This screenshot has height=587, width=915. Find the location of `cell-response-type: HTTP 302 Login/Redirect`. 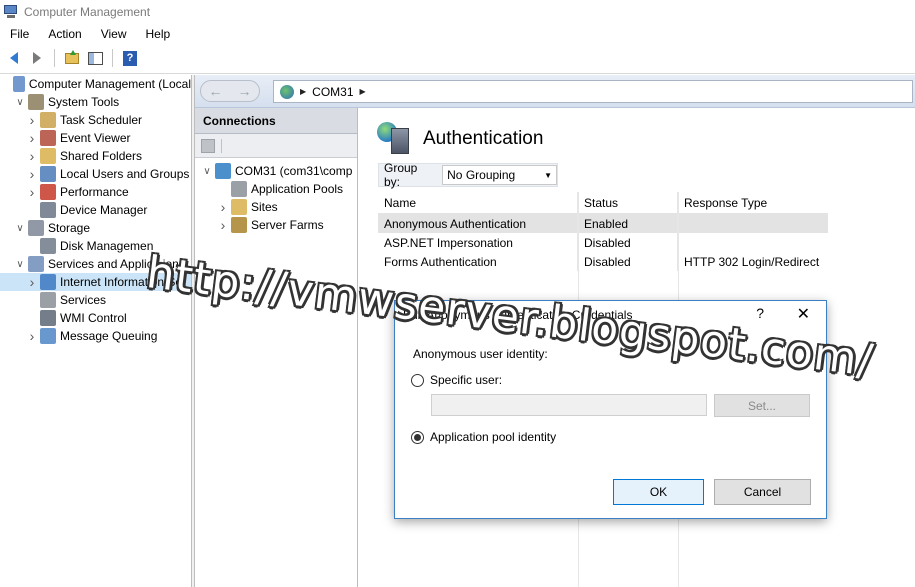

cell-response-type: HTTP 302 Login/Redirect is located at coordinates (752, 261).